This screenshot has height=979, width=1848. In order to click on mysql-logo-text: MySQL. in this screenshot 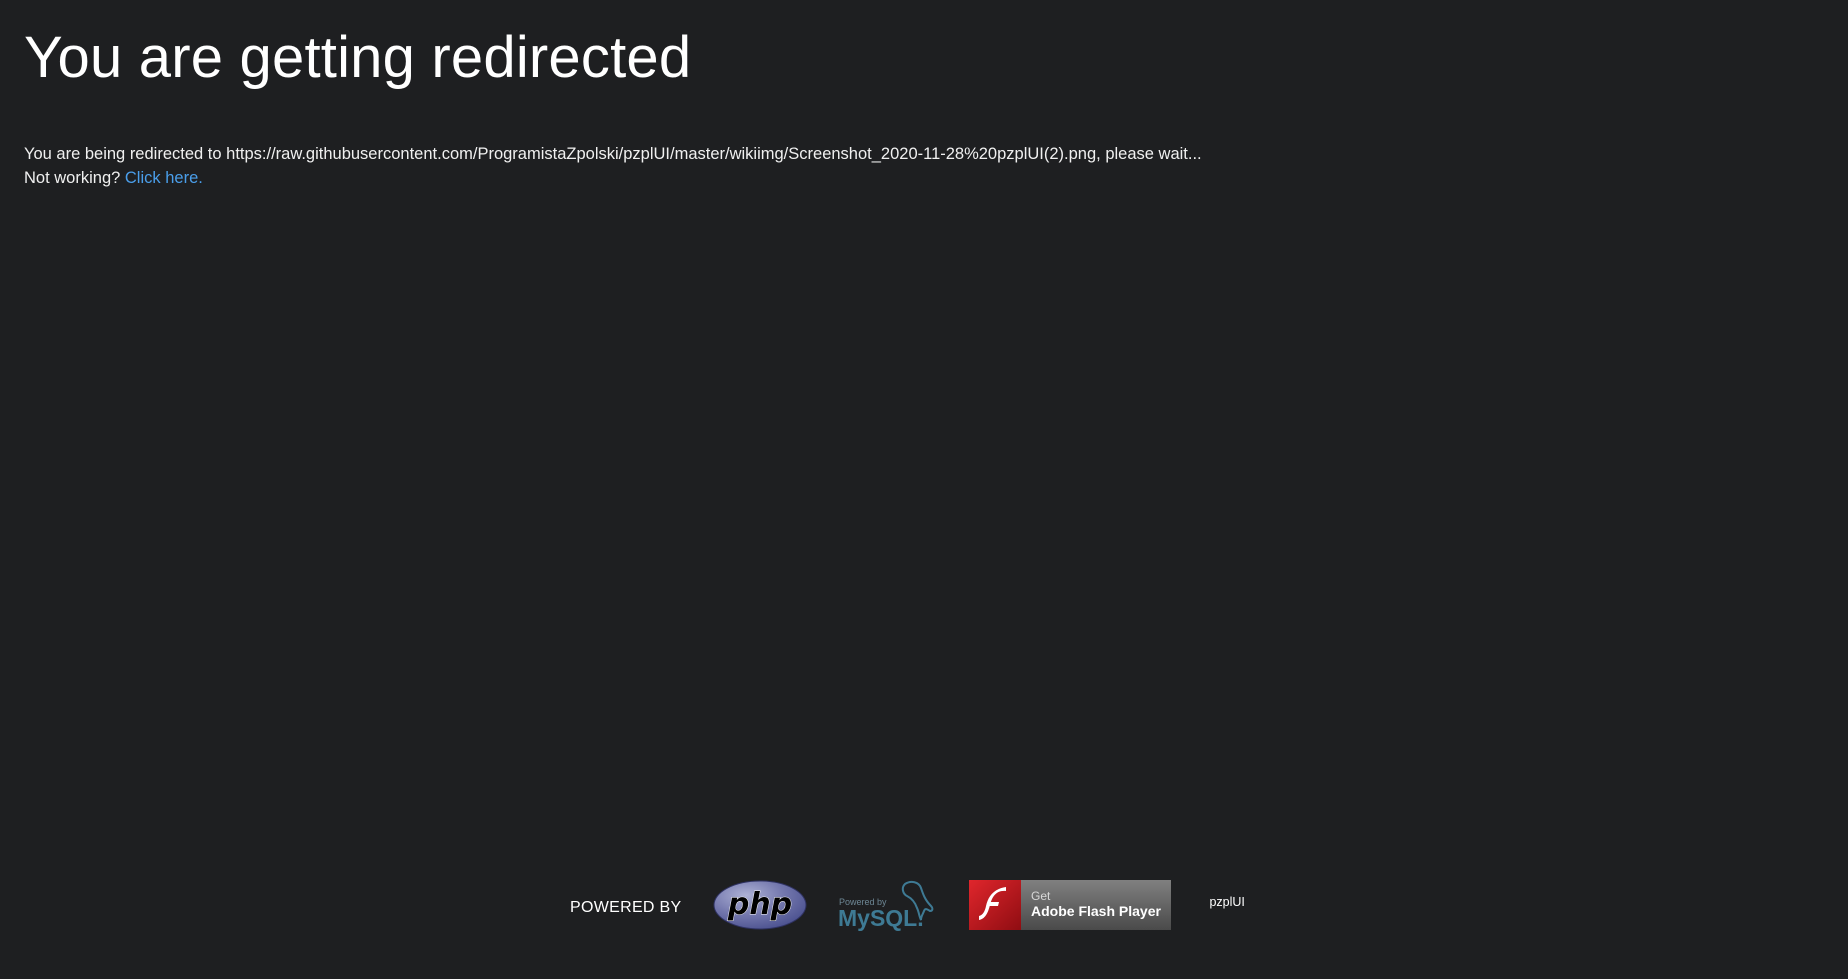, I will do `click(881, 918)`.